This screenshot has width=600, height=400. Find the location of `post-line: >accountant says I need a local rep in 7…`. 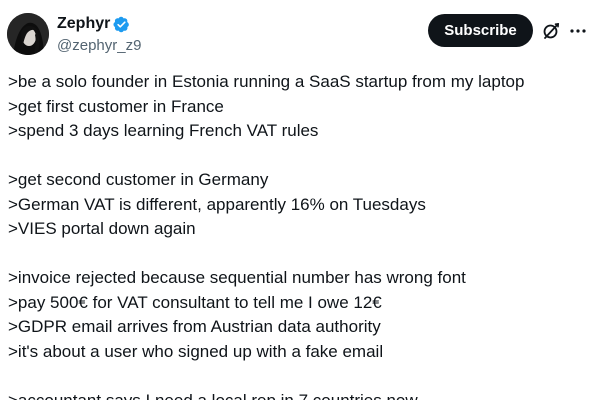

post-line: >accountant says I need a local rep in 7… is located at coordinates (213, 395).